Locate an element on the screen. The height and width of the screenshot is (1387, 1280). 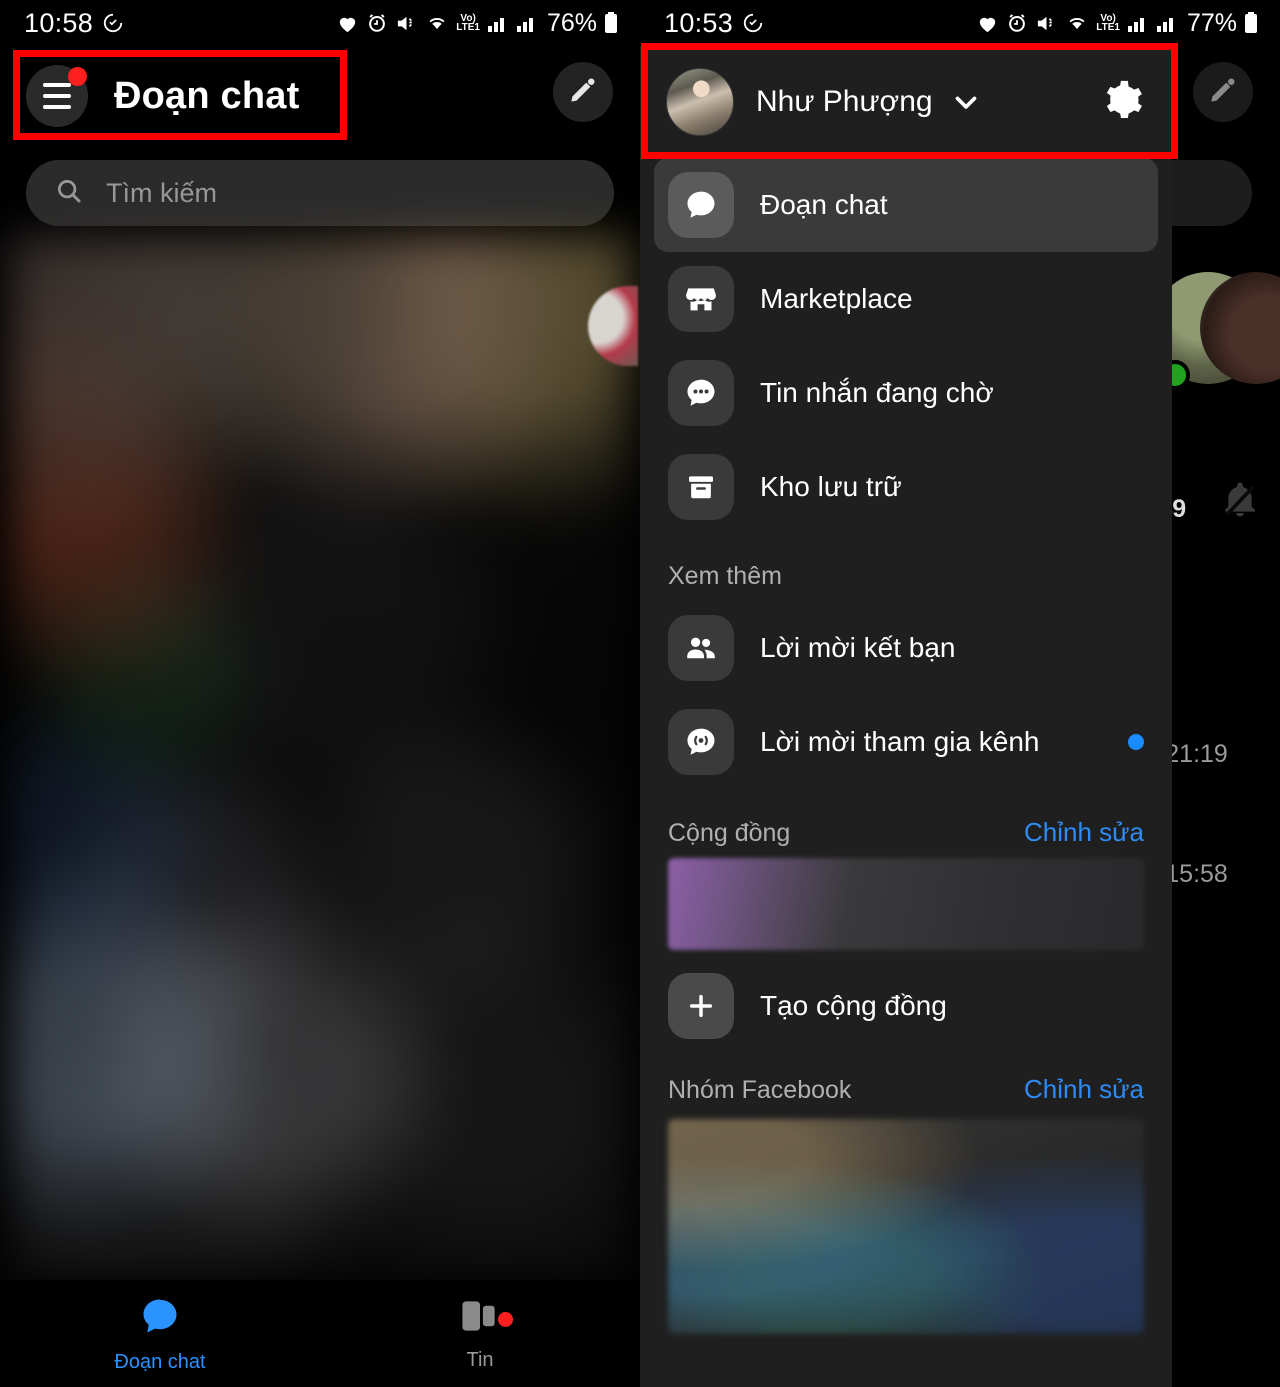
drawer-item-label: Đoạn chat is located at coordinates (824, 204).